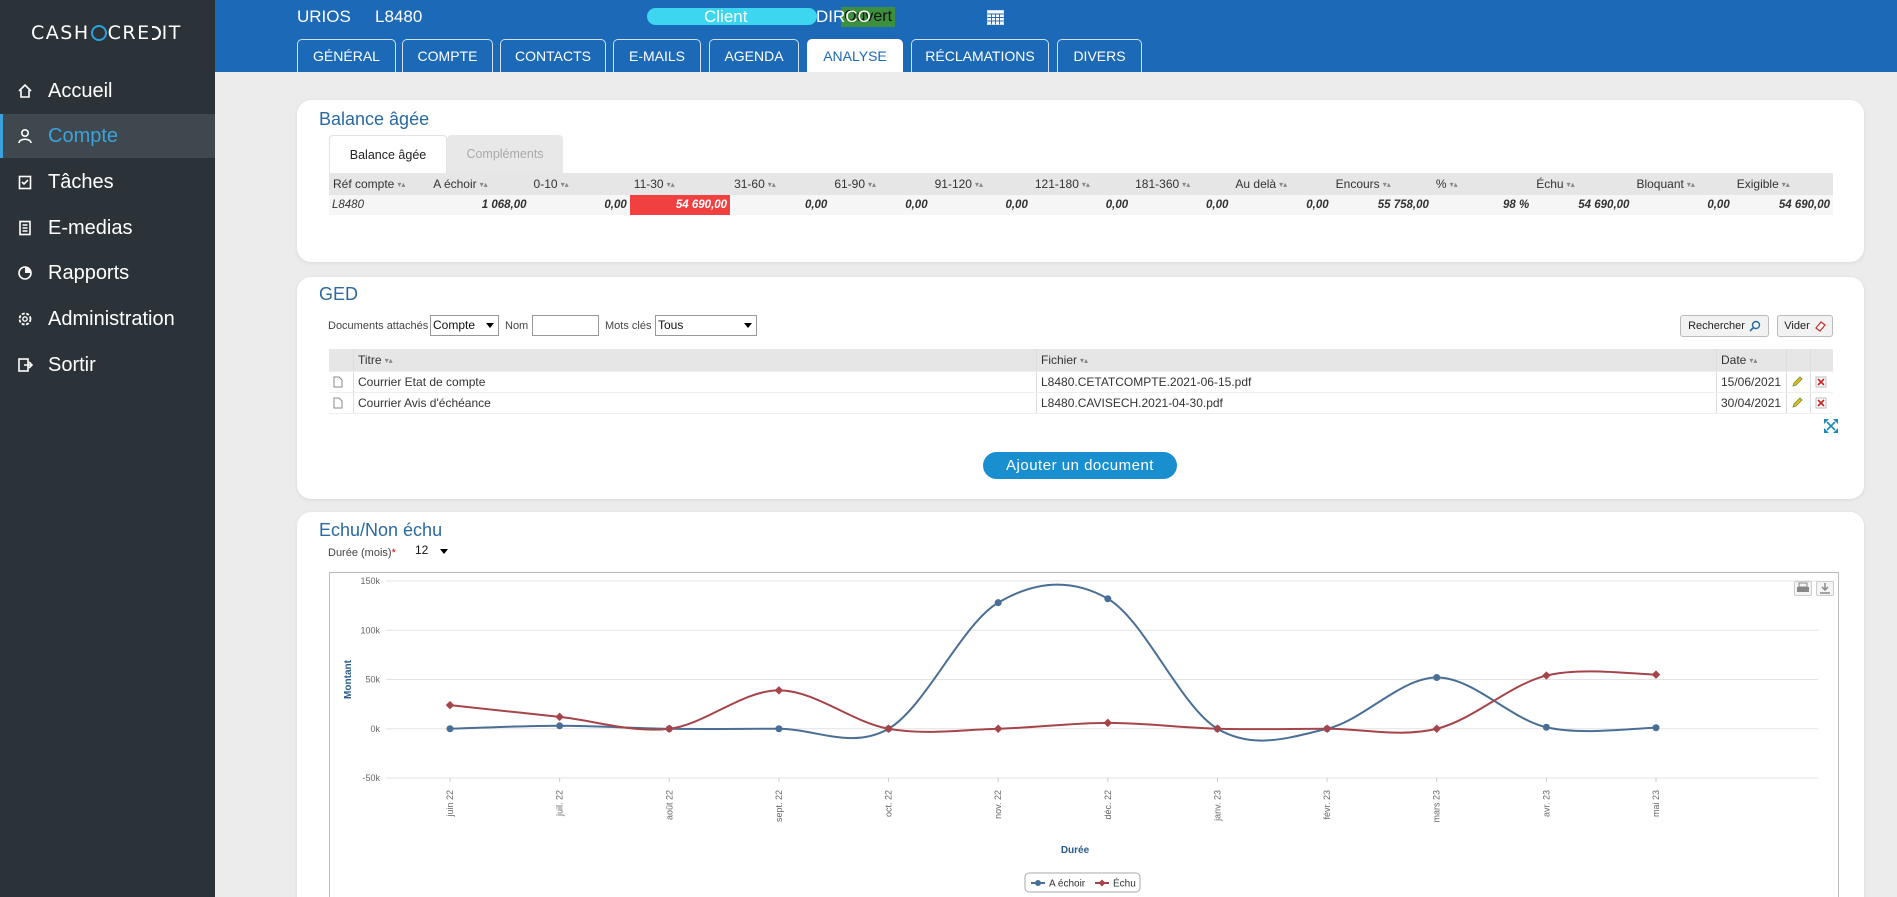 Image resolution: width=1897 pixels, height=897 pixels. Describe the element at coordinates (348, 679) in the screenshot. I see `y-axis-title: Montant` at that location.